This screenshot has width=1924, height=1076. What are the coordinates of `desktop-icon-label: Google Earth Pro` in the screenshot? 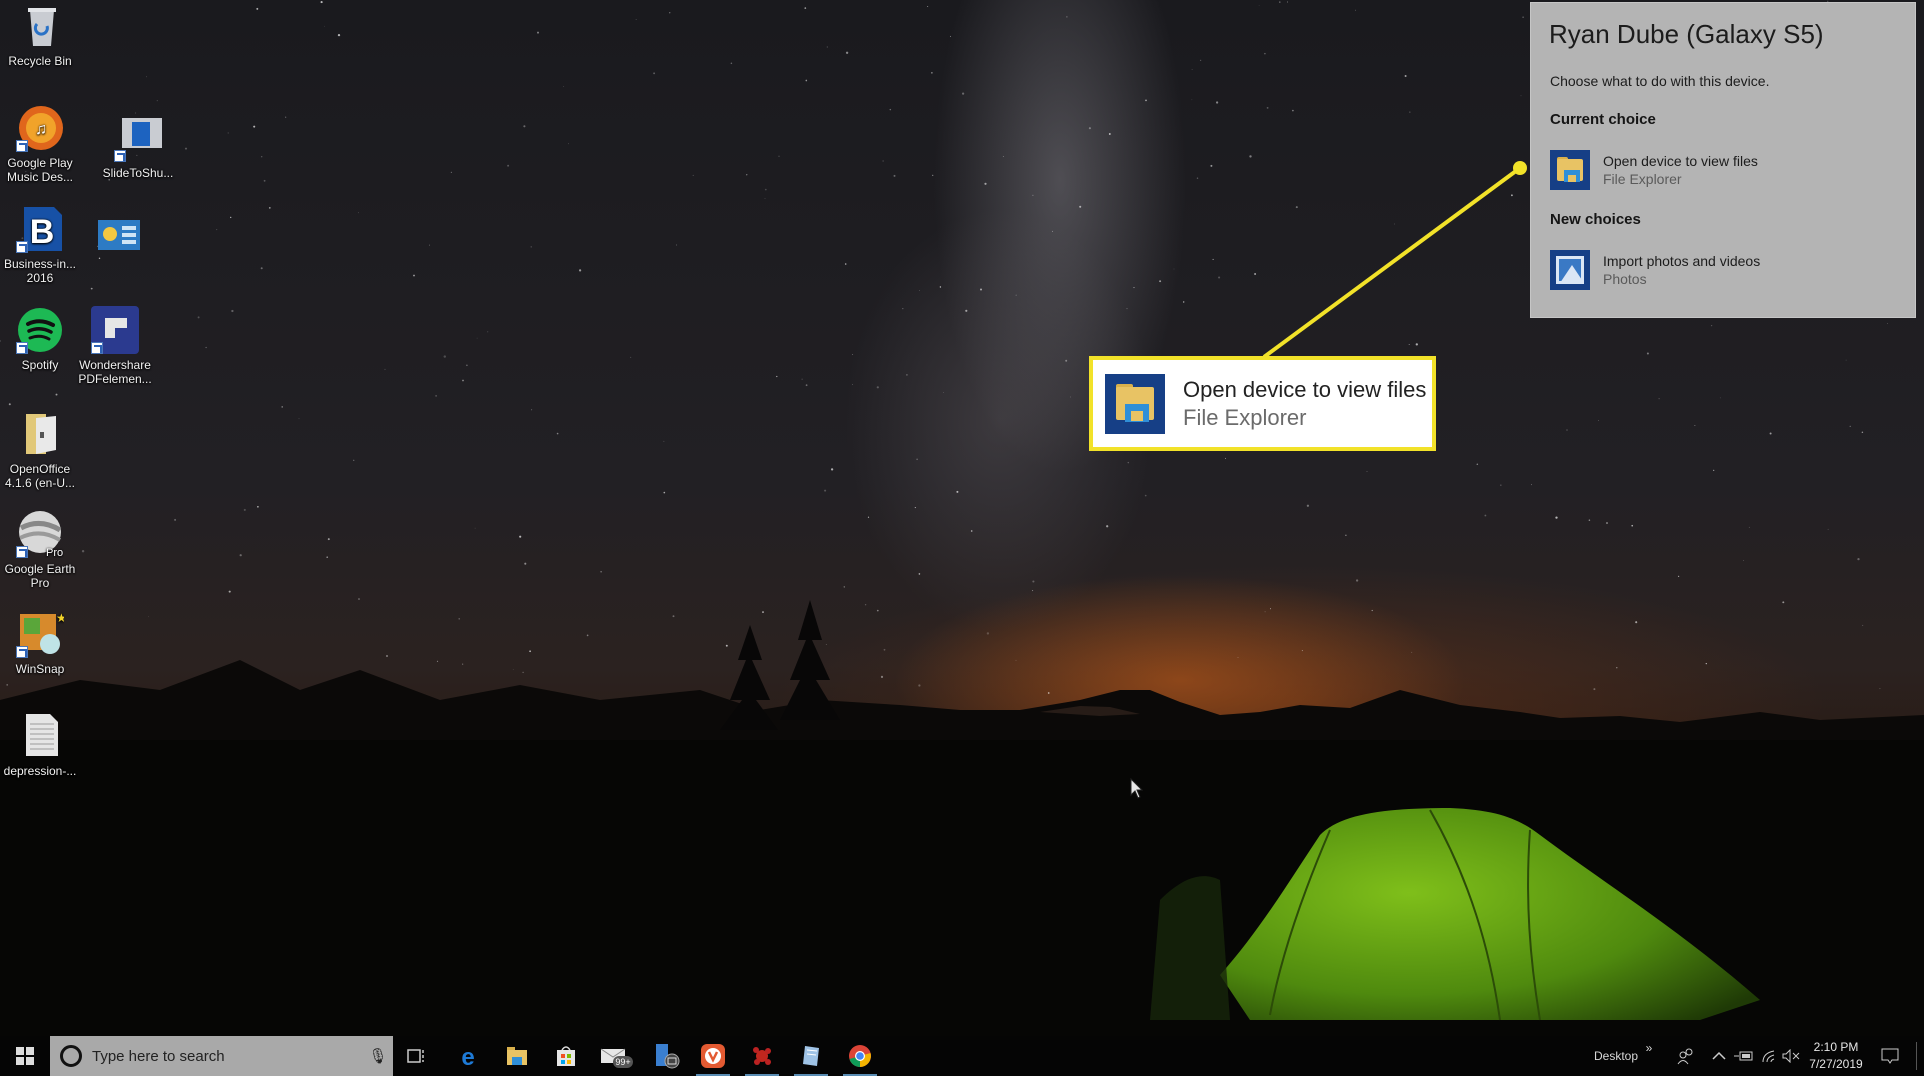 It's located at (40, 576).